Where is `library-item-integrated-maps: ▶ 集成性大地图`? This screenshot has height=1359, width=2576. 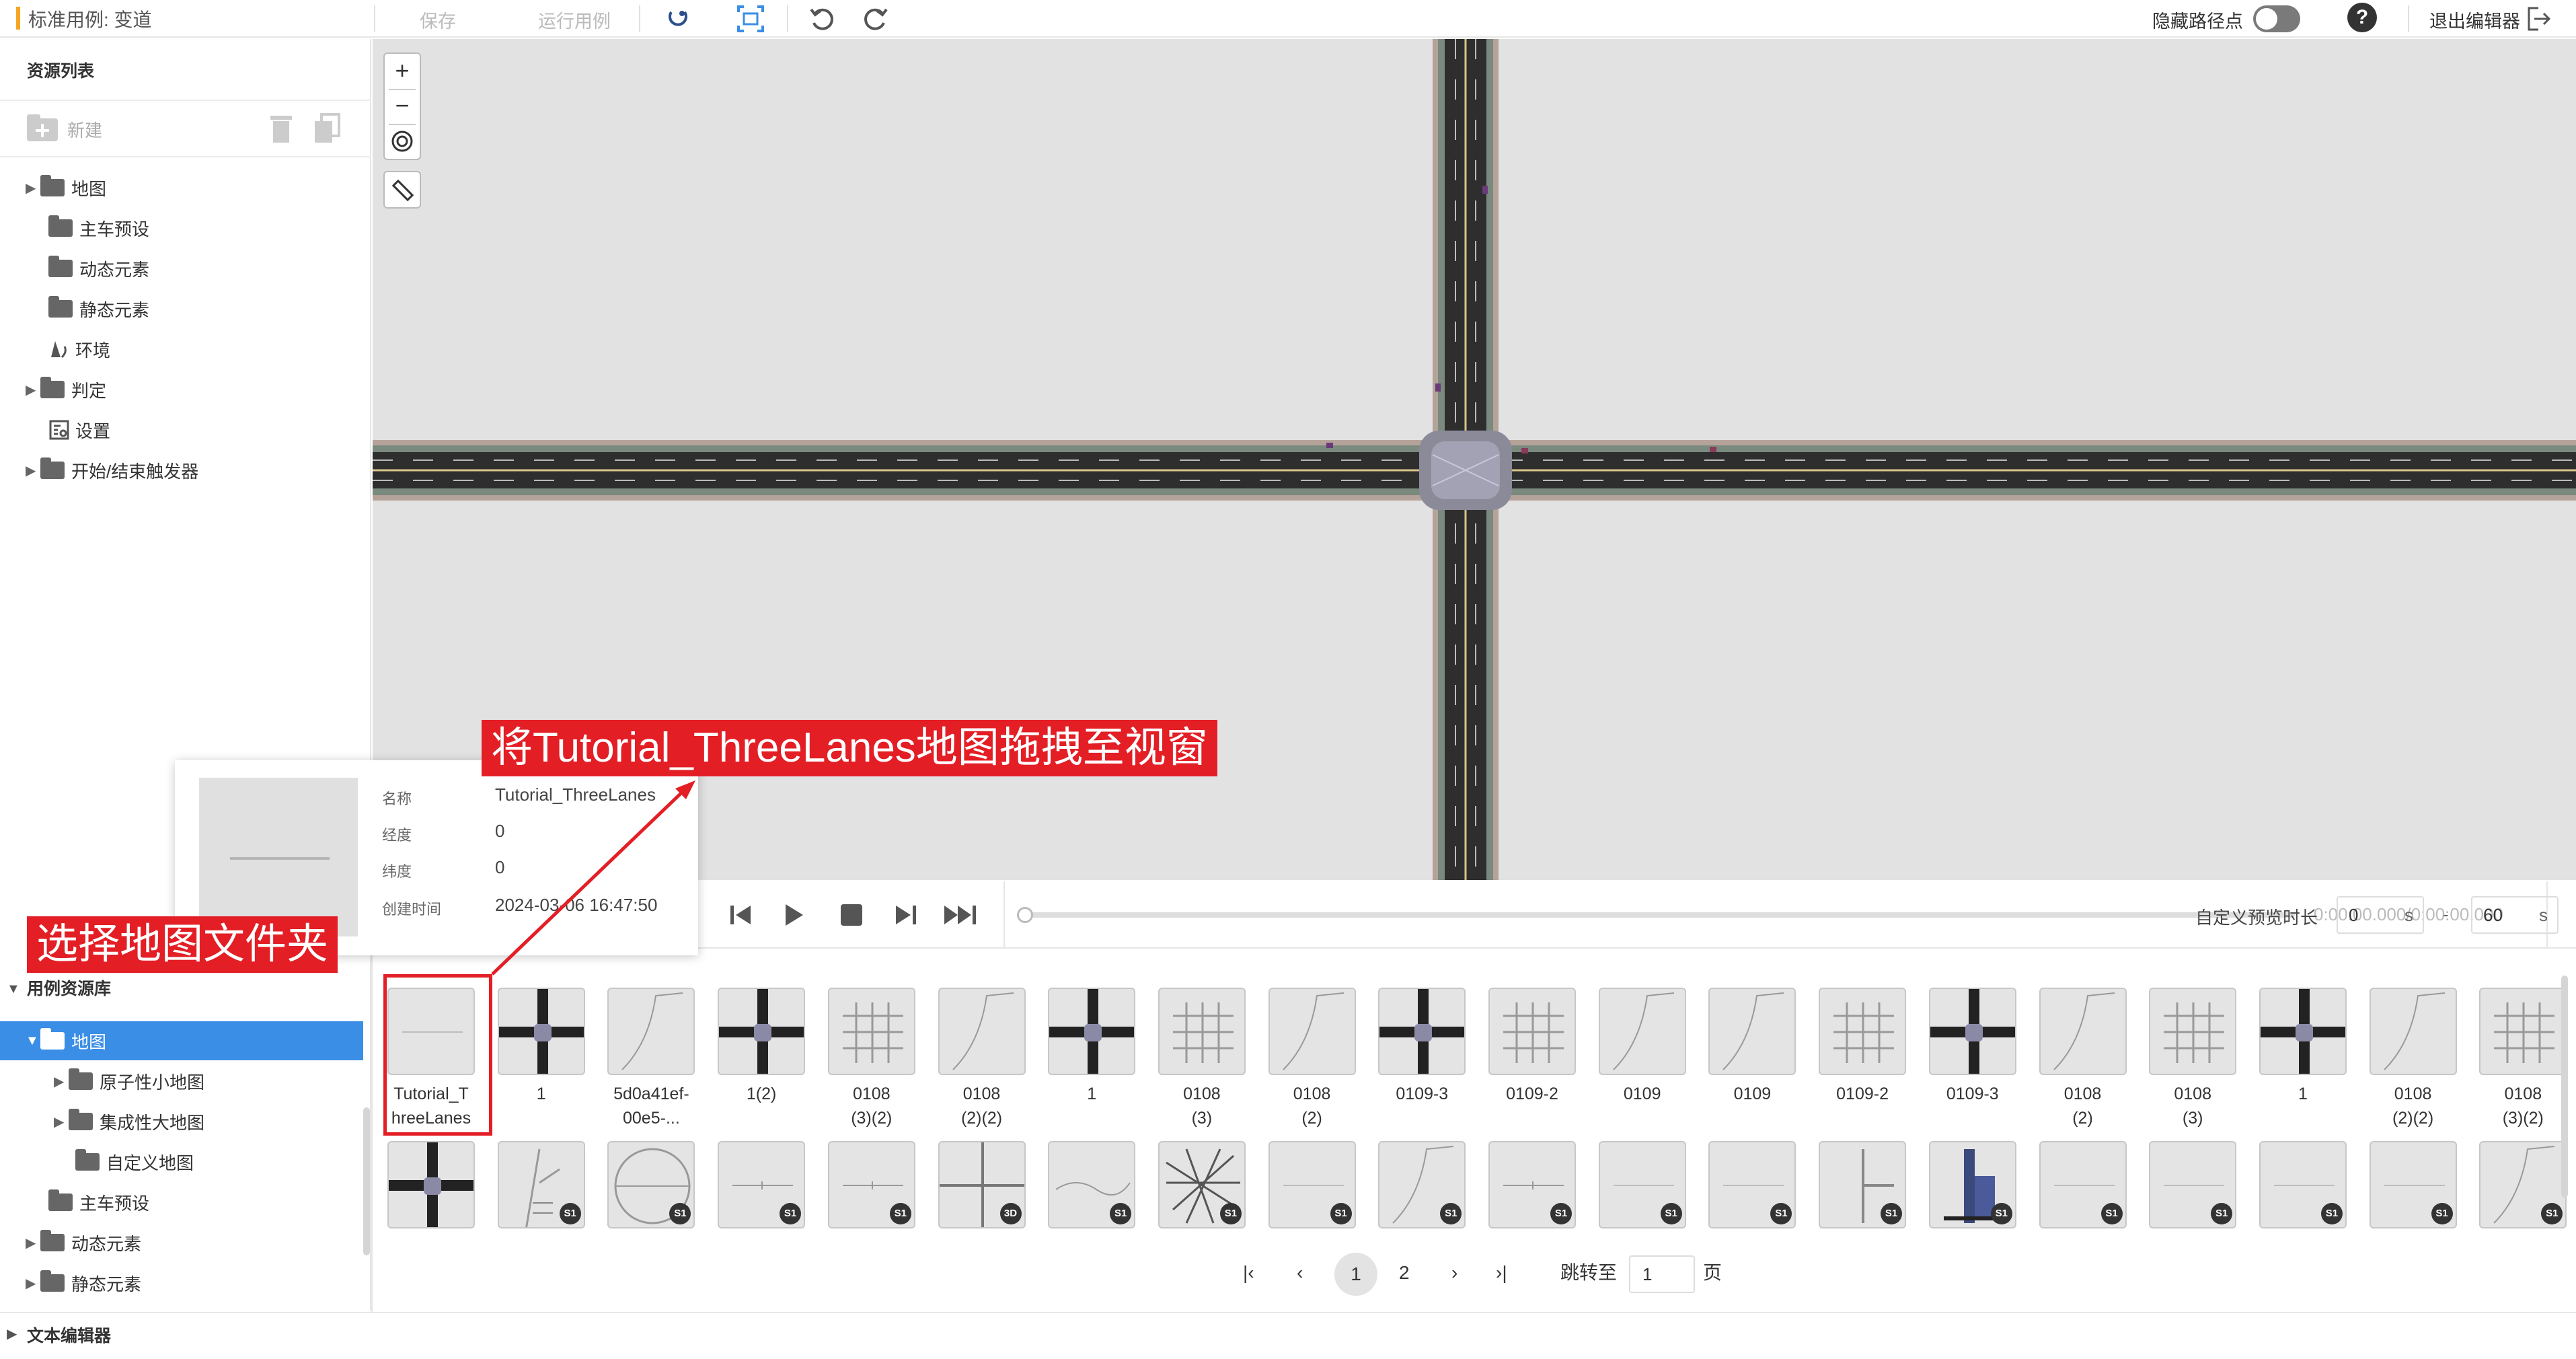 library-item-integrated-maps: ▶ 集成性大地图 is located at coordinates (129, 1122).